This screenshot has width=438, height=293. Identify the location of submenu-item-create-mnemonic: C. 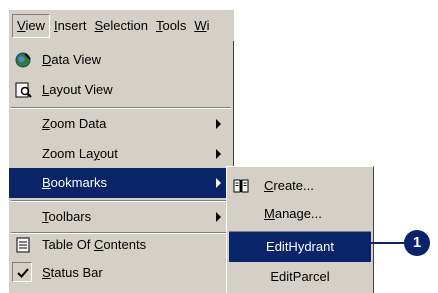
(269, 185).